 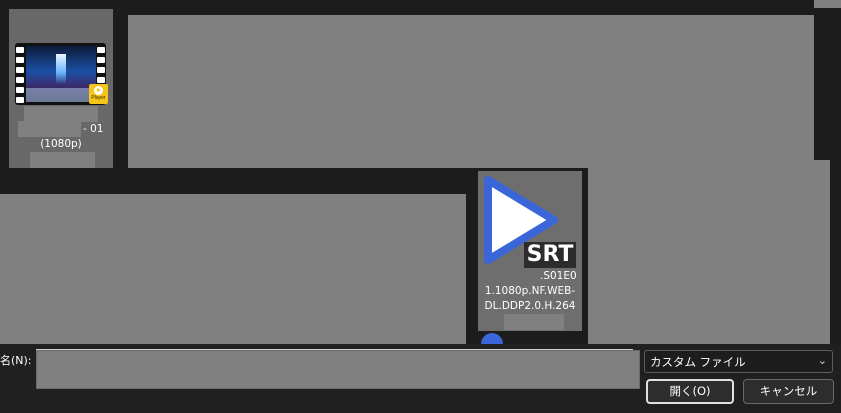 What do you see at coordinates (690, 391) in the screenshot?
I see `open-button: 開く(O)` at bounding box center [690, 391].